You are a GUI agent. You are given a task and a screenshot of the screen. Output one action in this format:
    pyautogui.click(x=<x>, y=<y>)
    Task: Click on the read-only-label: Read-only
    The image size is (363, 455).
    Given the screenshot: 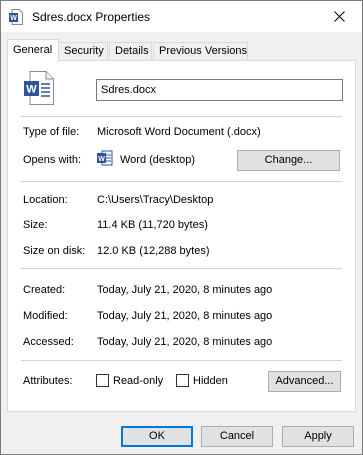 What is the action you would take?
    pyautogui.click(x=138, y=381)
    